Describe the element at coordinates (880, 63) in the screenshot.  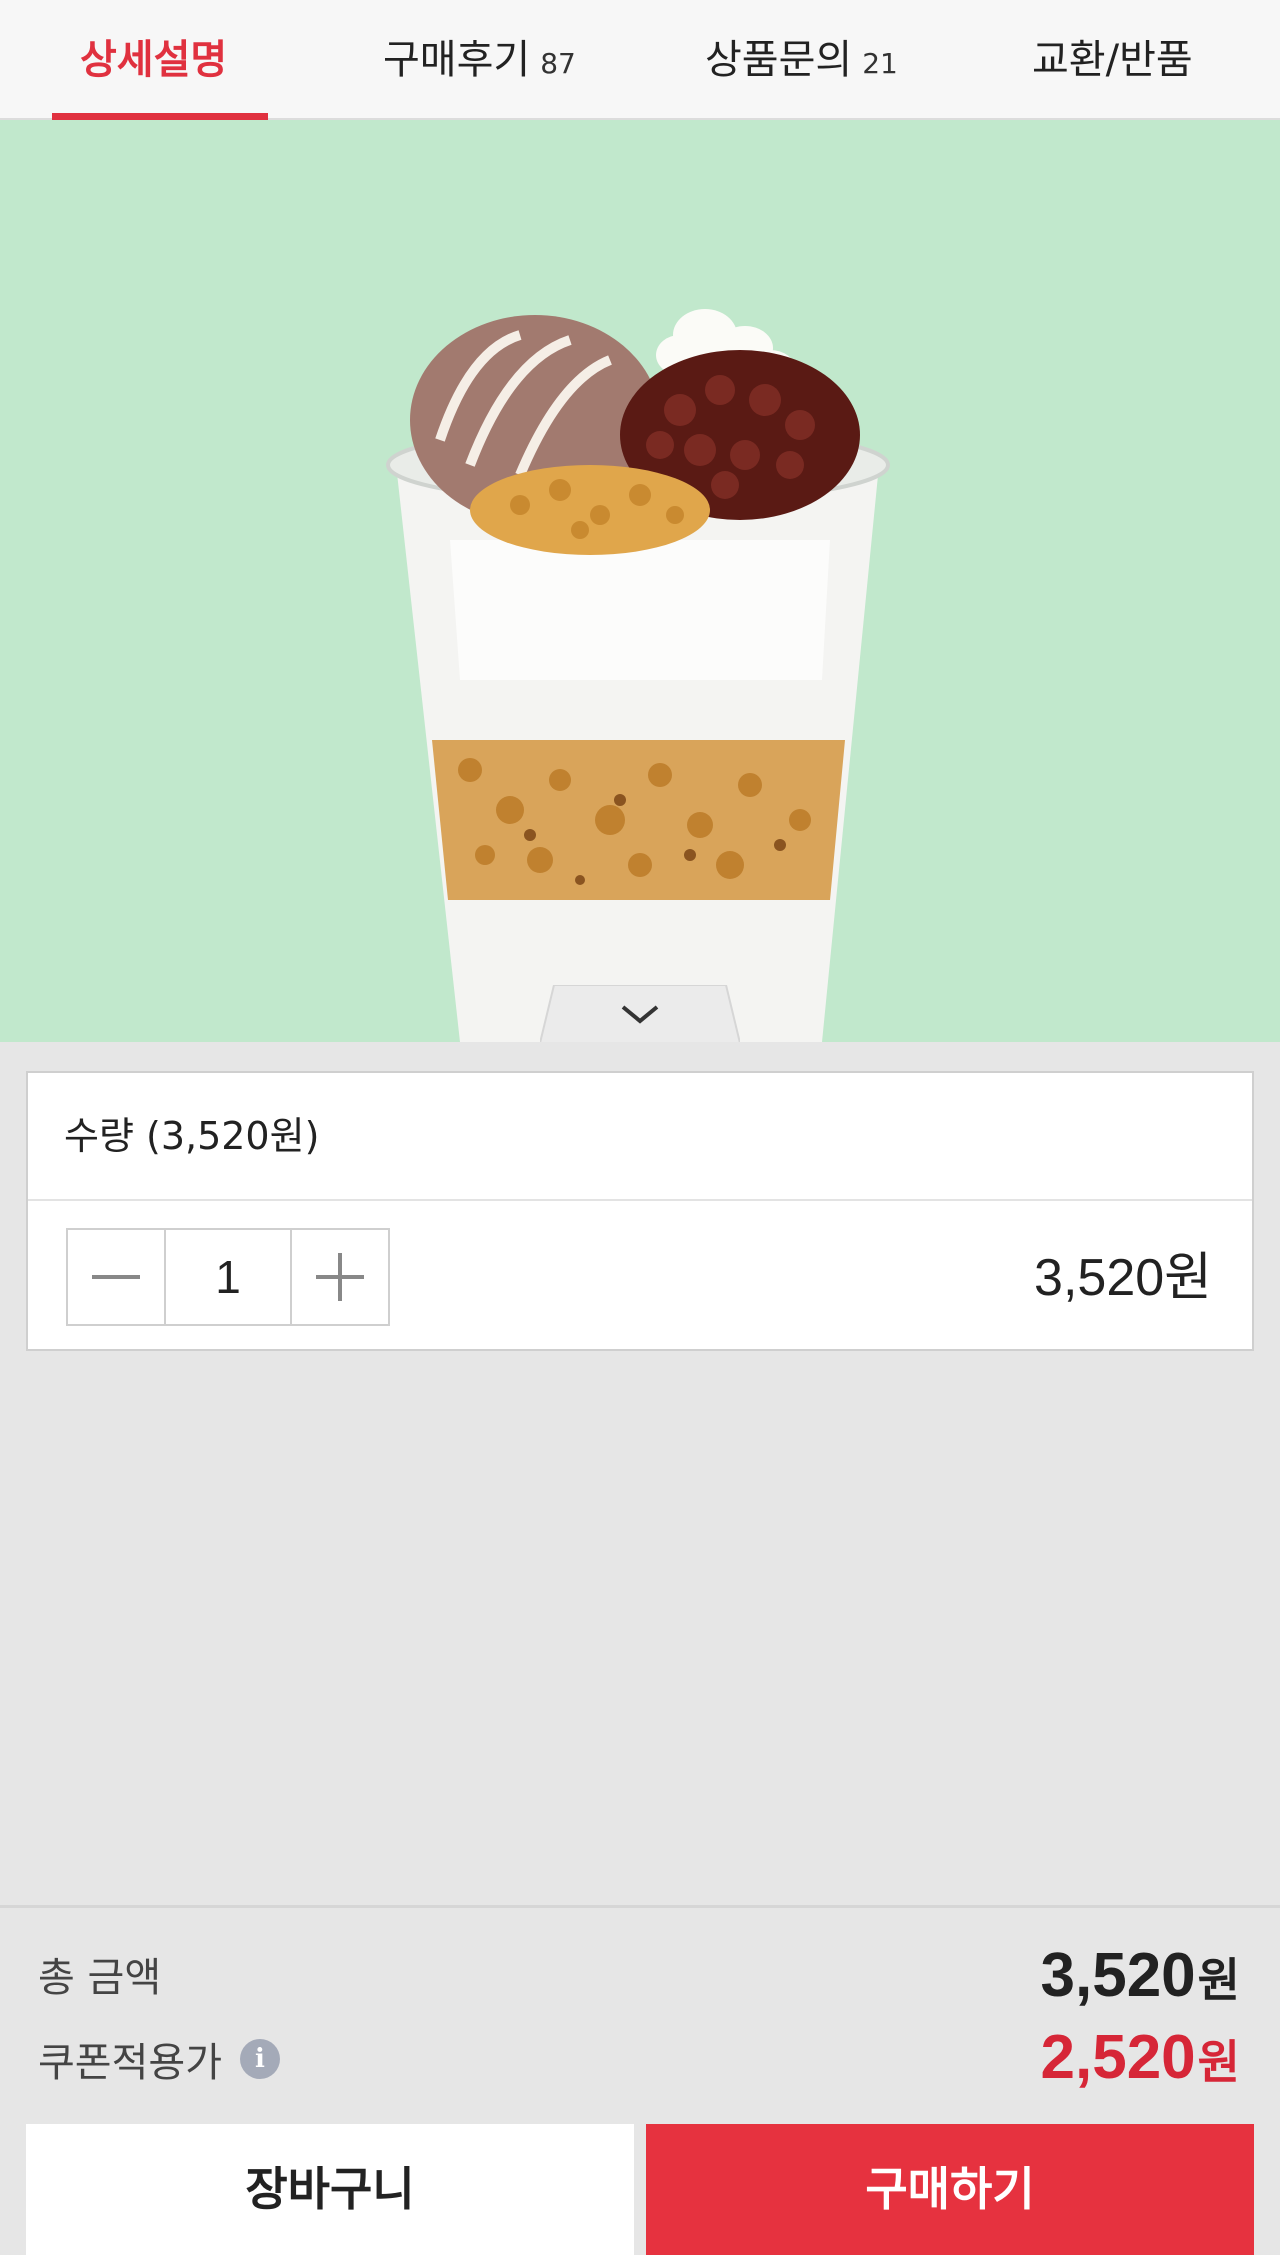
I see `tab-inquiries-count: 21` at that location.